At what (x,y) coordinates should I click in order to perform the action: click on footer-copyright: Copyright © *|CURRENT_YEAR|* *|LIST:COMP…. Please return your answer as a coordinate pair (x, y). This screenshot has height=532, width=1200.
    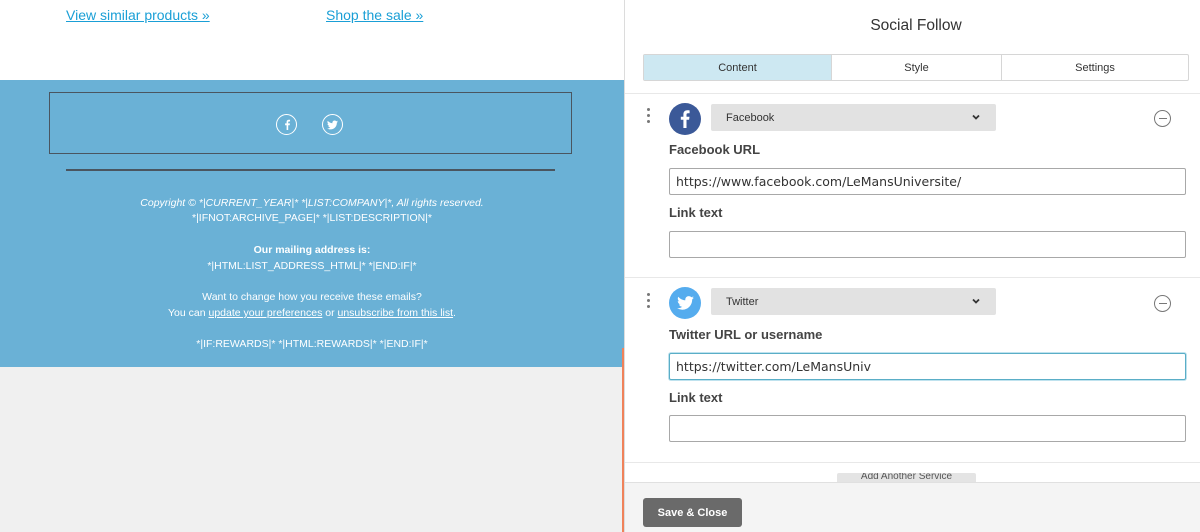
    Looking at the image, I should click on (312, 203).